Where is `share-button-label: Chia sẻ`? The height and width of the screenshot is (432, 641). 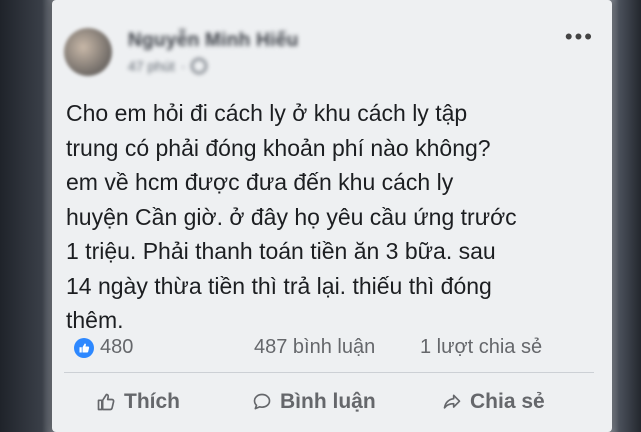
share-button-label: Chia sẻ is located at coordinates (507, 401).